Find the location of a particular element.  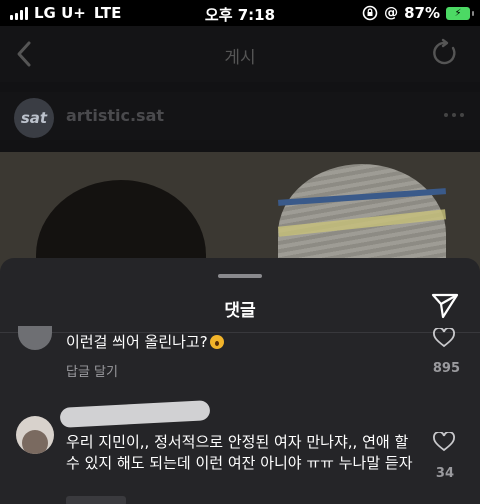

orientation-lock-icon is located at coordinates (370, 13).